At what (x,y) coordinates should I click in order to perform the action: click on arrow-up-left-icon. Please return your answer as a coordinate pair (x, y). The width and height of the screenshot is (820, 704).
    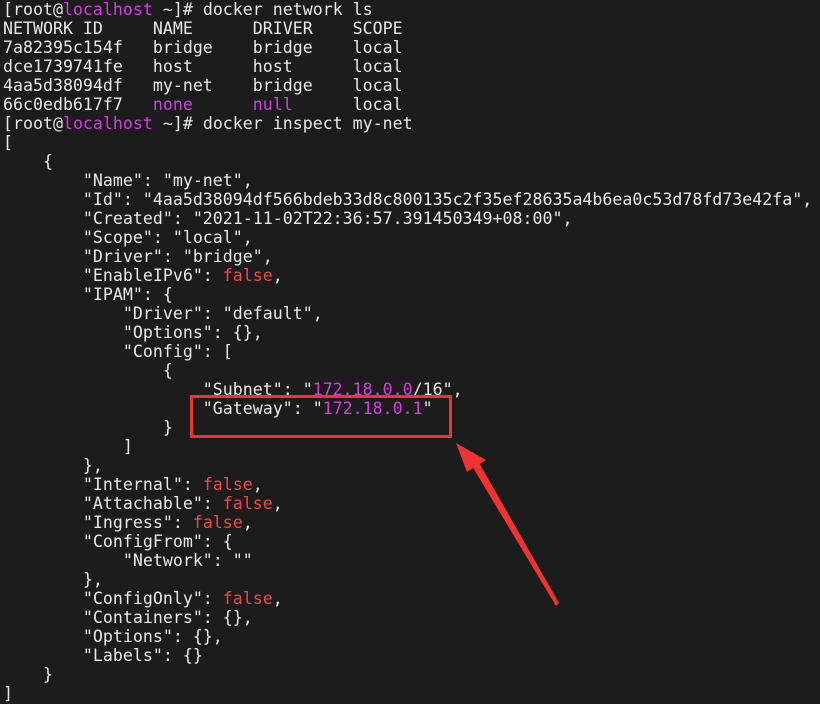
    Looking at the image, I should click on (507, 524).